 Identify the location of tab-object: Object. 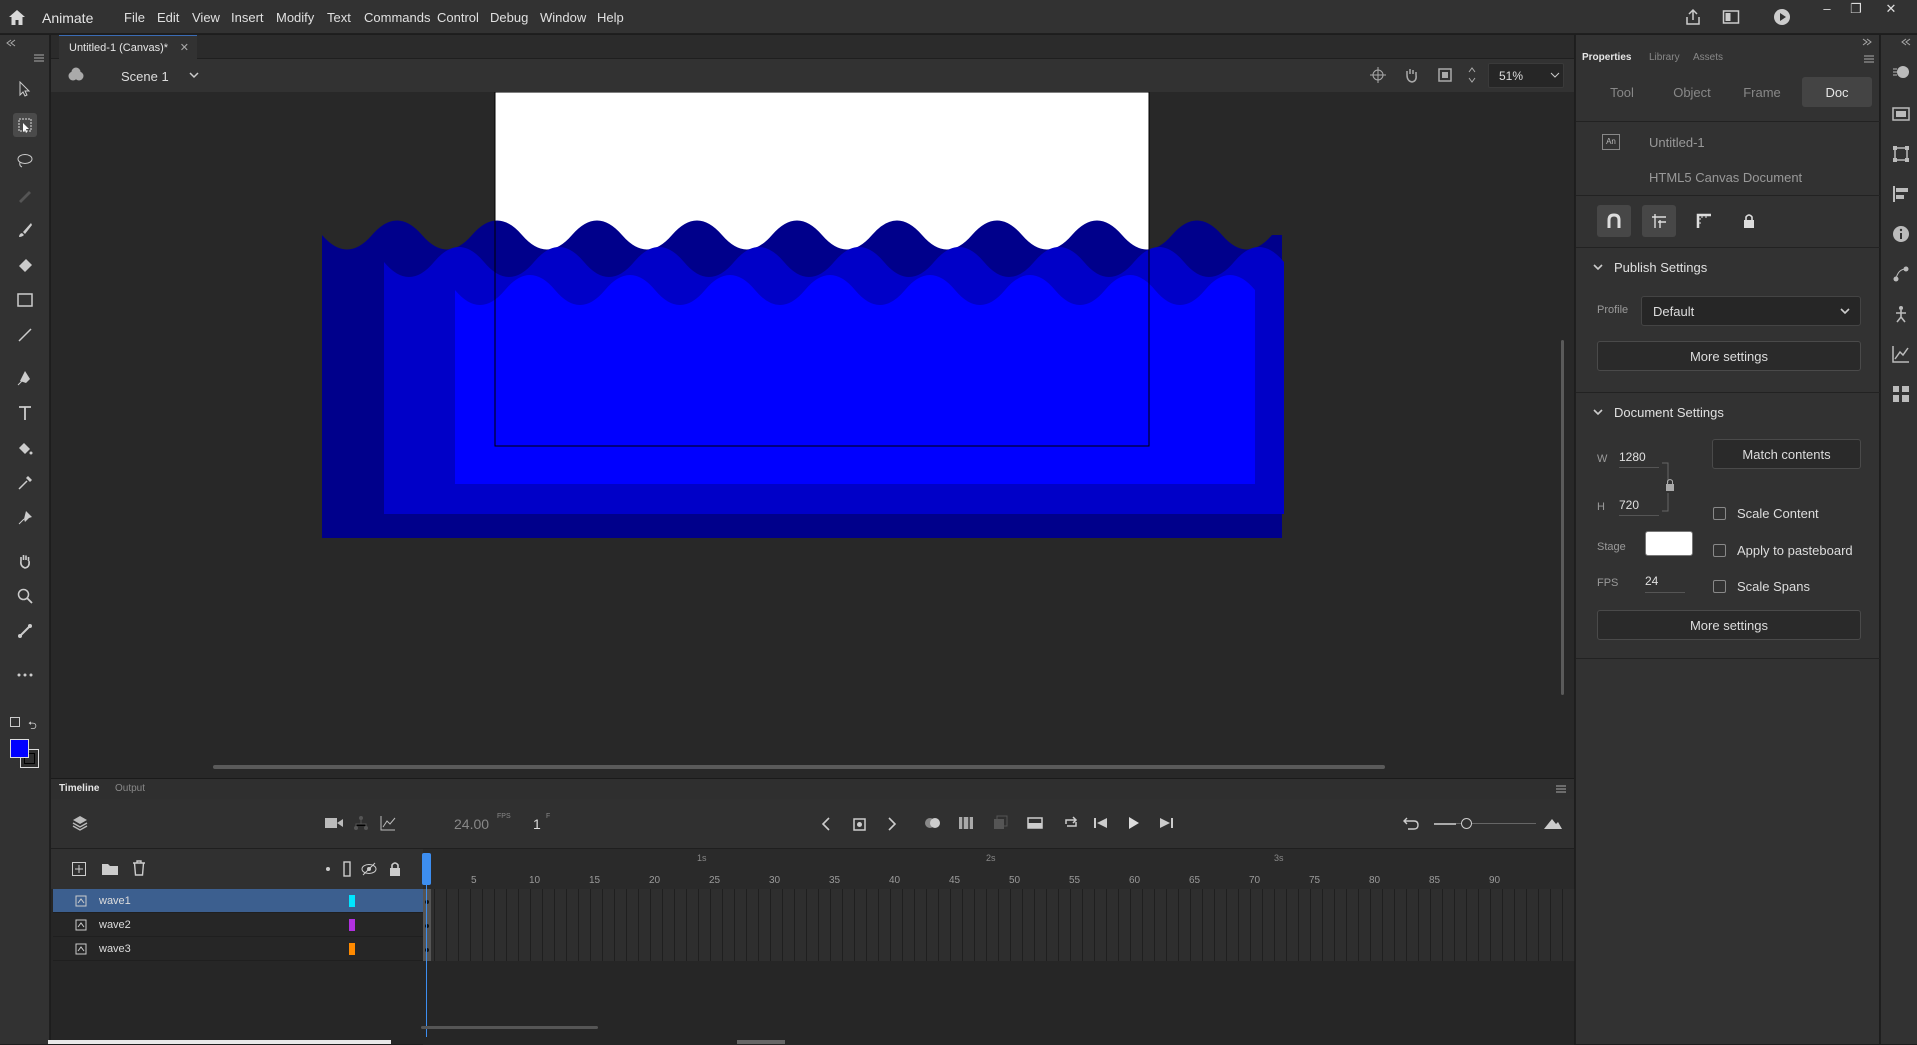
(1692, 92).